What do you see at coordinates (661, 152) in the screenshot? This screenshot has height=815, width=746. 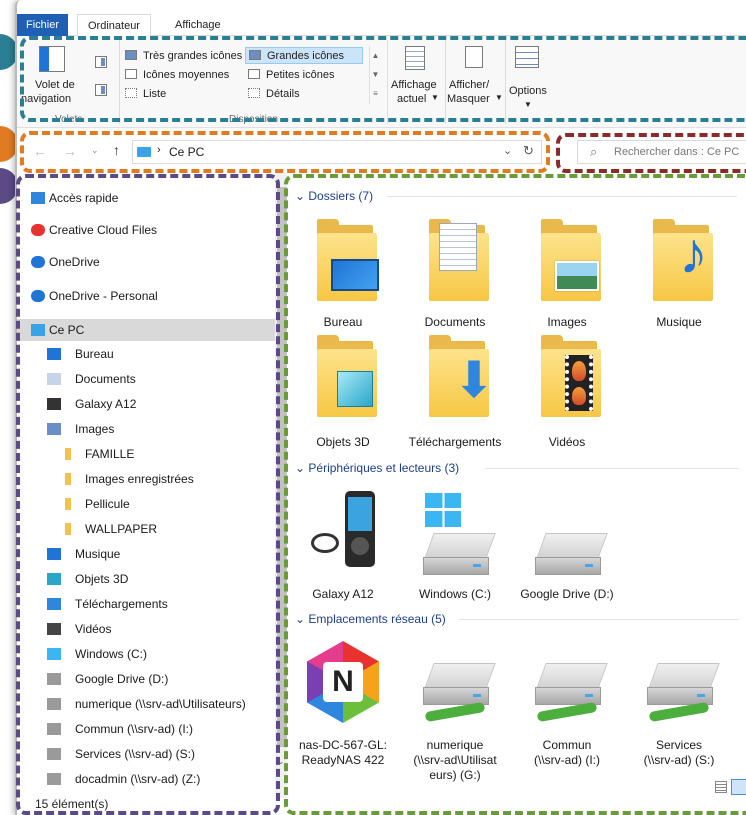 I see `search-field: ⌕ Rechercher dans : Ce PC` at bounding box center [661, 152].